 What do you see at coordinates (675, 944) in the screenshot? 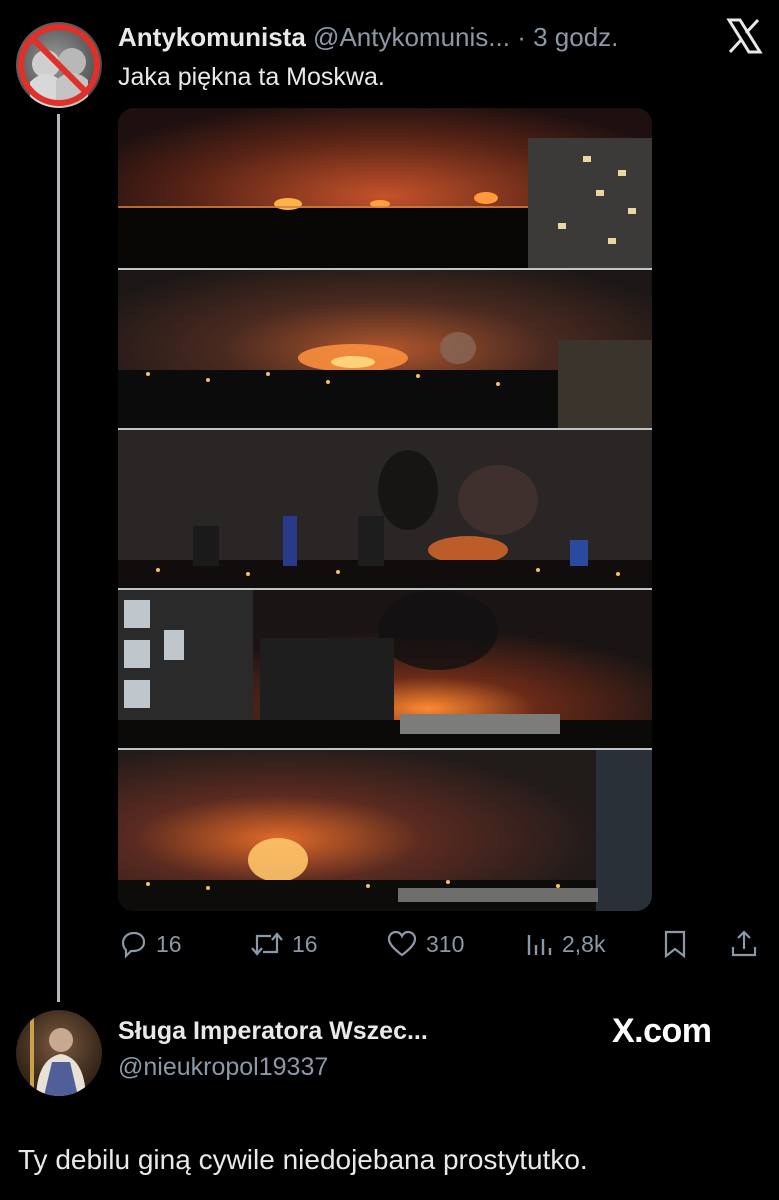
I see `bookmark-icon` at bounding box center [675, 944].